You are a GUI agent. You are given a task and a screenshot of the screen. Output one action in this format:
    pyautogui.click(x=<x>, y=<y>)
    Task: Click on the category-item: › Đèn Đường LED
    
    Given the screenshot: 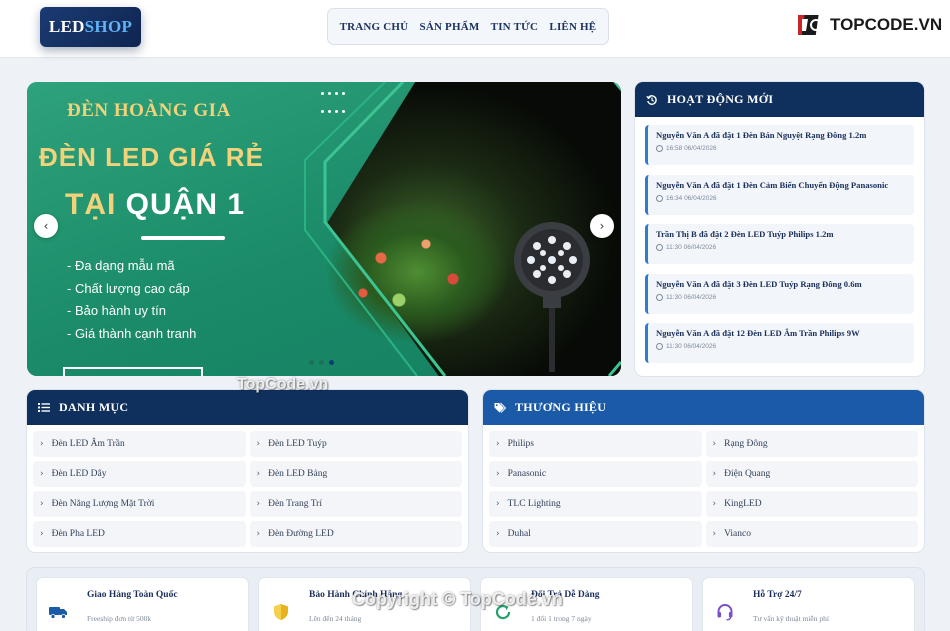 What is the action you would take?
    pyautogui.click(x=355, y=534)
    